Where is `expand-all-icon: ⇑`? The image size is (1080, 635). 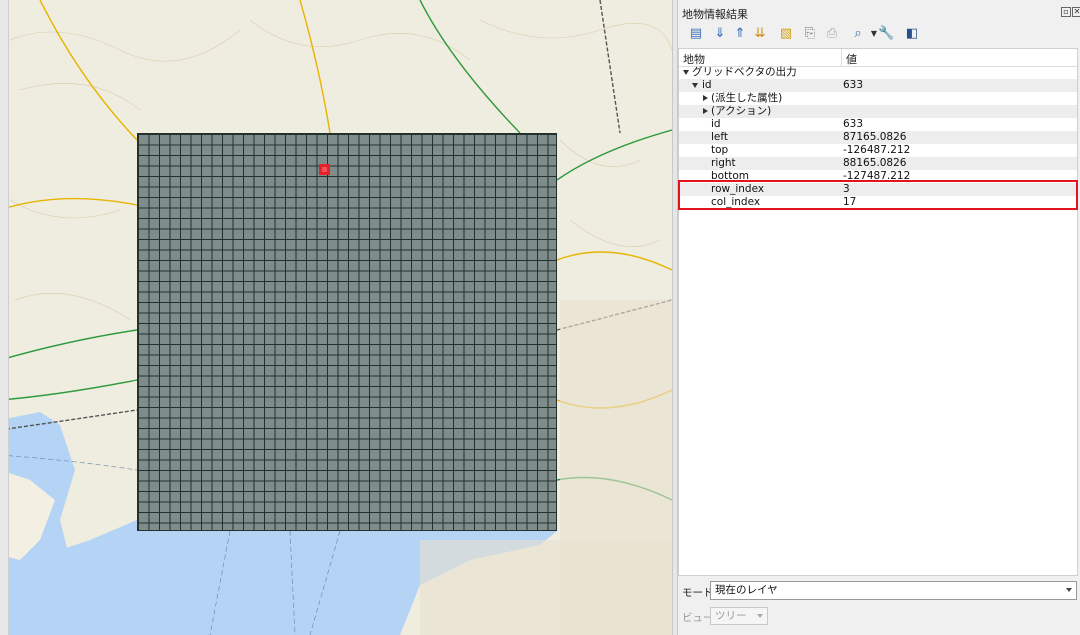 expand-all-icon: ⇑ is located at coordinates (740, 34).